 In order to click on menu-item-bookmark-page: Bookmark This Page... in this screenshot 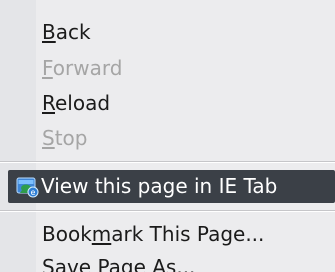, I will do `click(167, 234)`.